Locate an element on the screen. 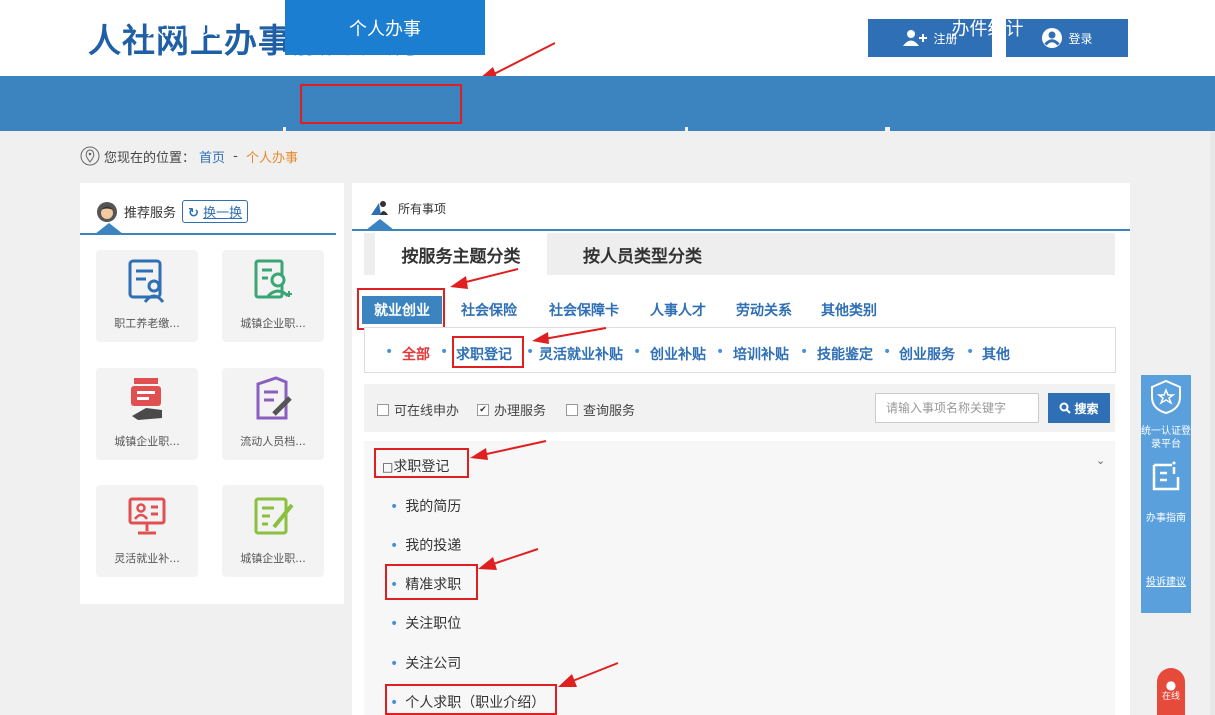 The image size is (1215, 715). filter-handling: ✔ 办理服务 is located at coordinates (511, 409).